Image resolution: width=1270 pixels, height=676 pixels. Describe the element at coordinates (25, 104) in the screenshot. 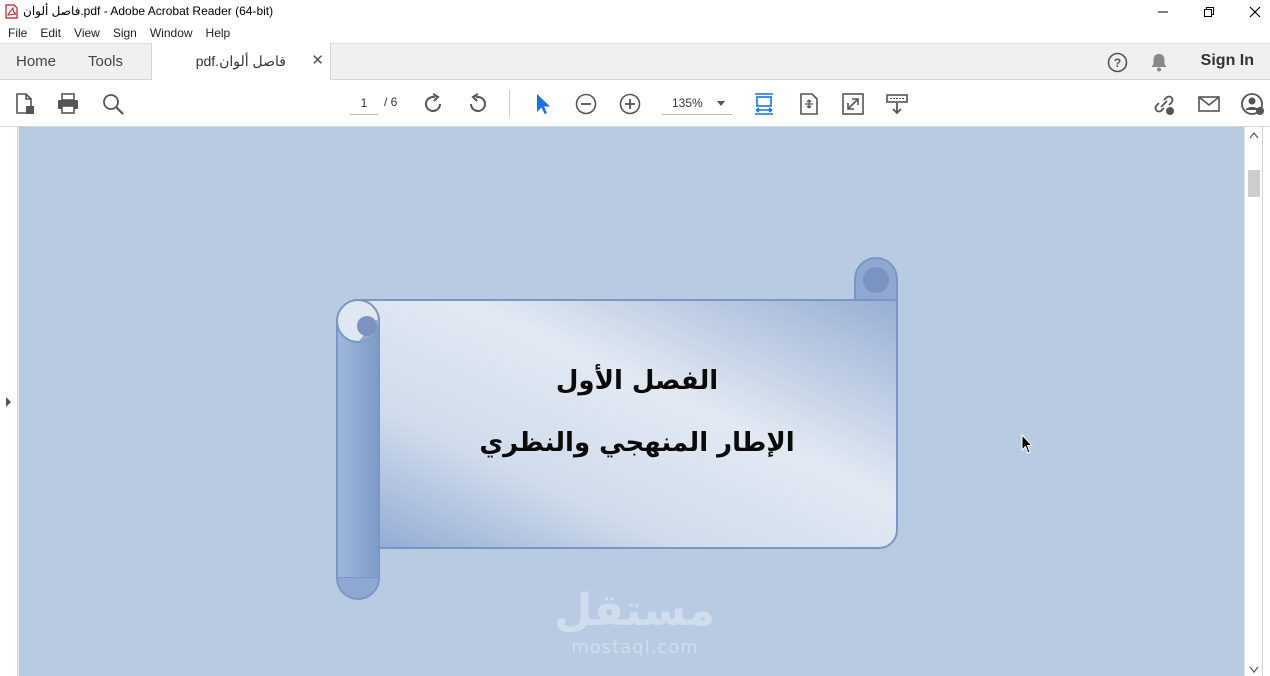

I see `create-pdf-icon` at that location.